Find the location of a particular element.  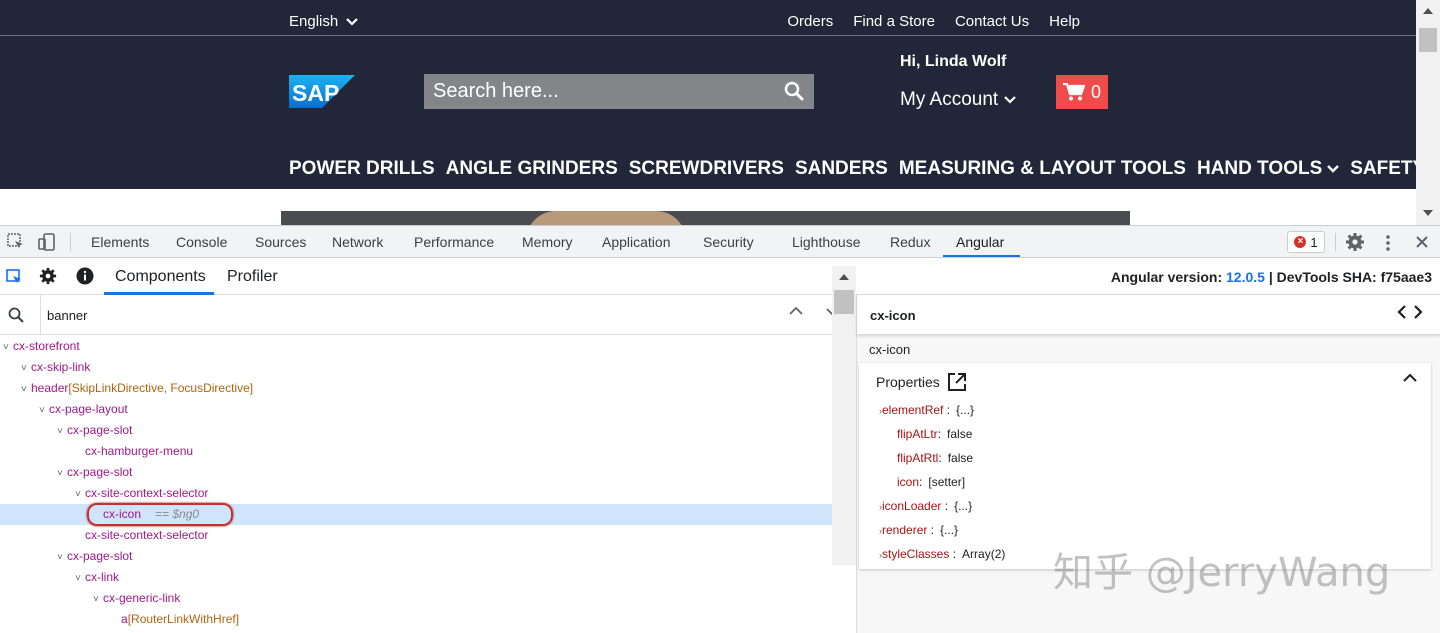

language-selector: English is located at coordinates (323, 21).